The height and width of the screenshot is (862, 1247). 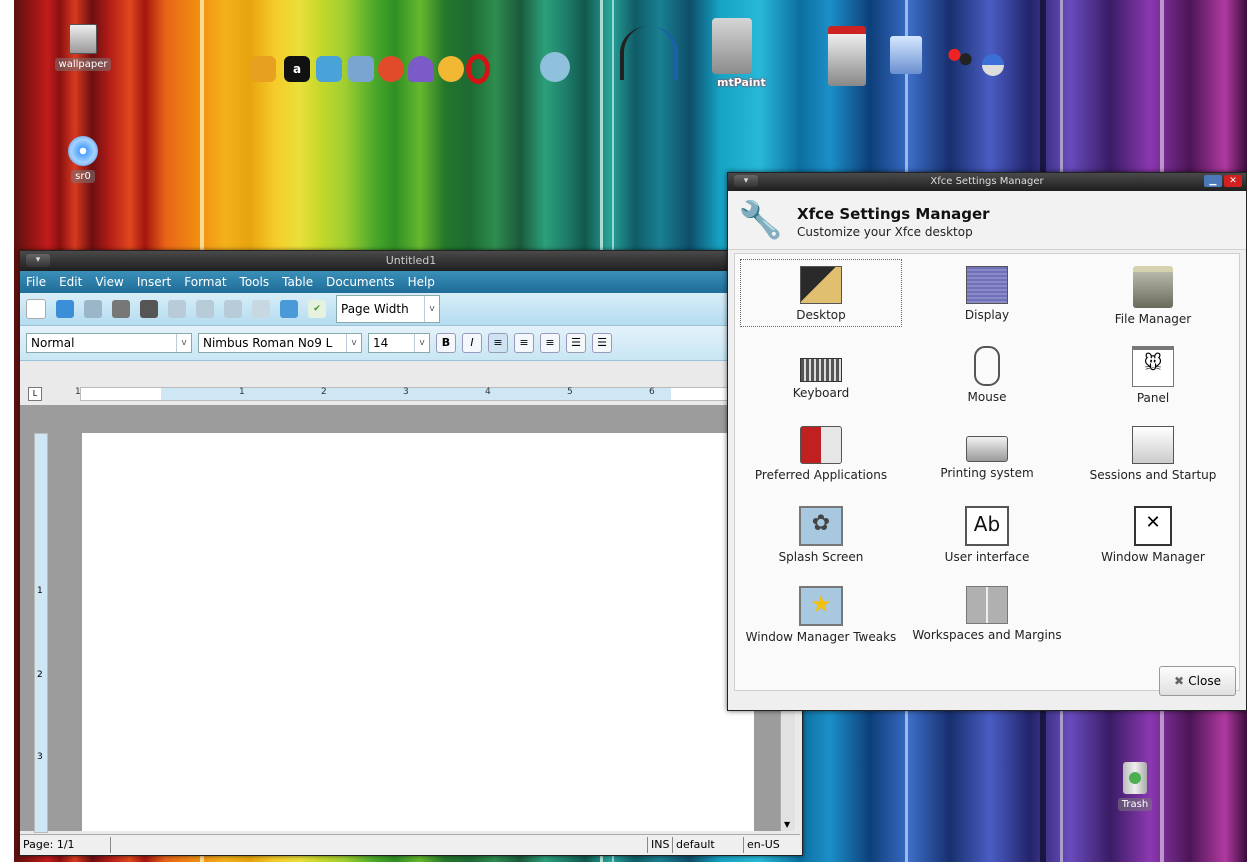 I want to click on chat-launcher-icon, so click(x=451, y=69).